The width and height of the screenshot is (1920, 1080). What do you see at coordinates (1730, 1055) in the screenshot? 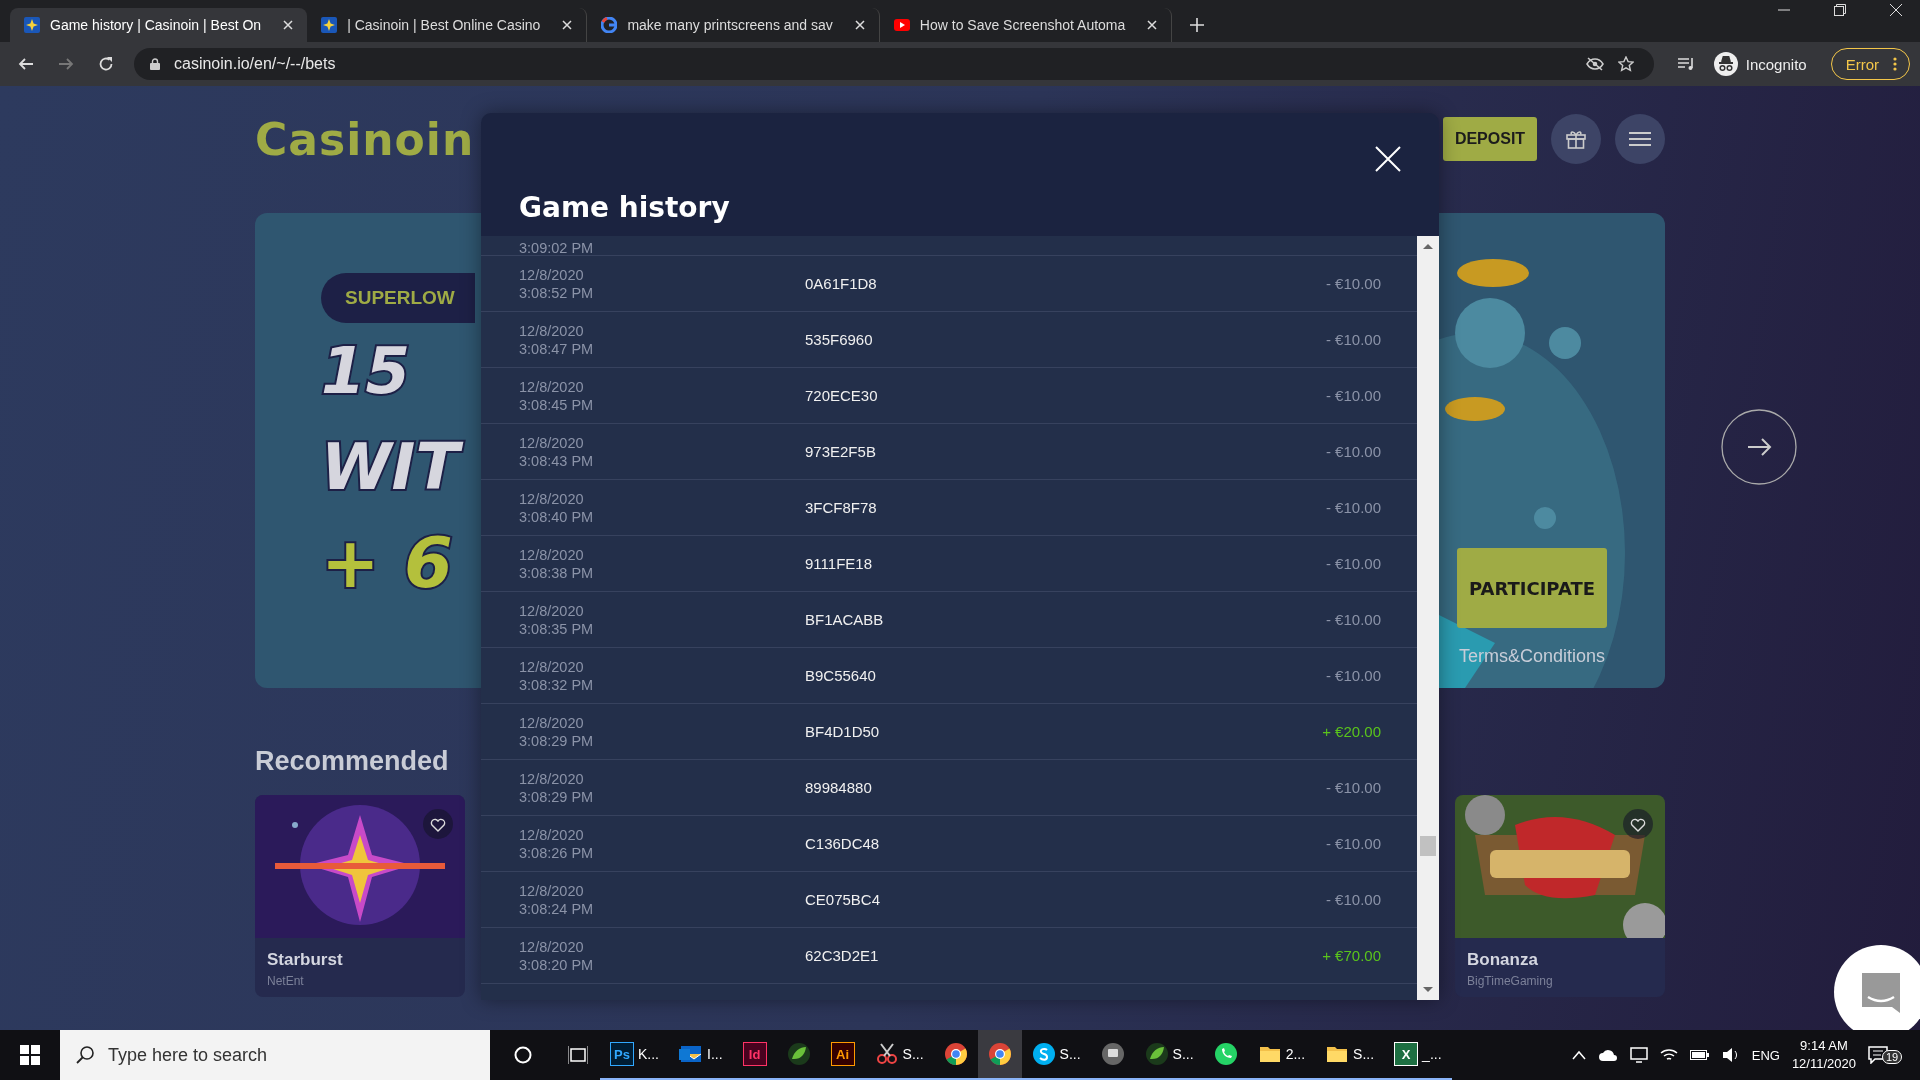
I see `speaker-icon` at bounding box center [1730, 1055].